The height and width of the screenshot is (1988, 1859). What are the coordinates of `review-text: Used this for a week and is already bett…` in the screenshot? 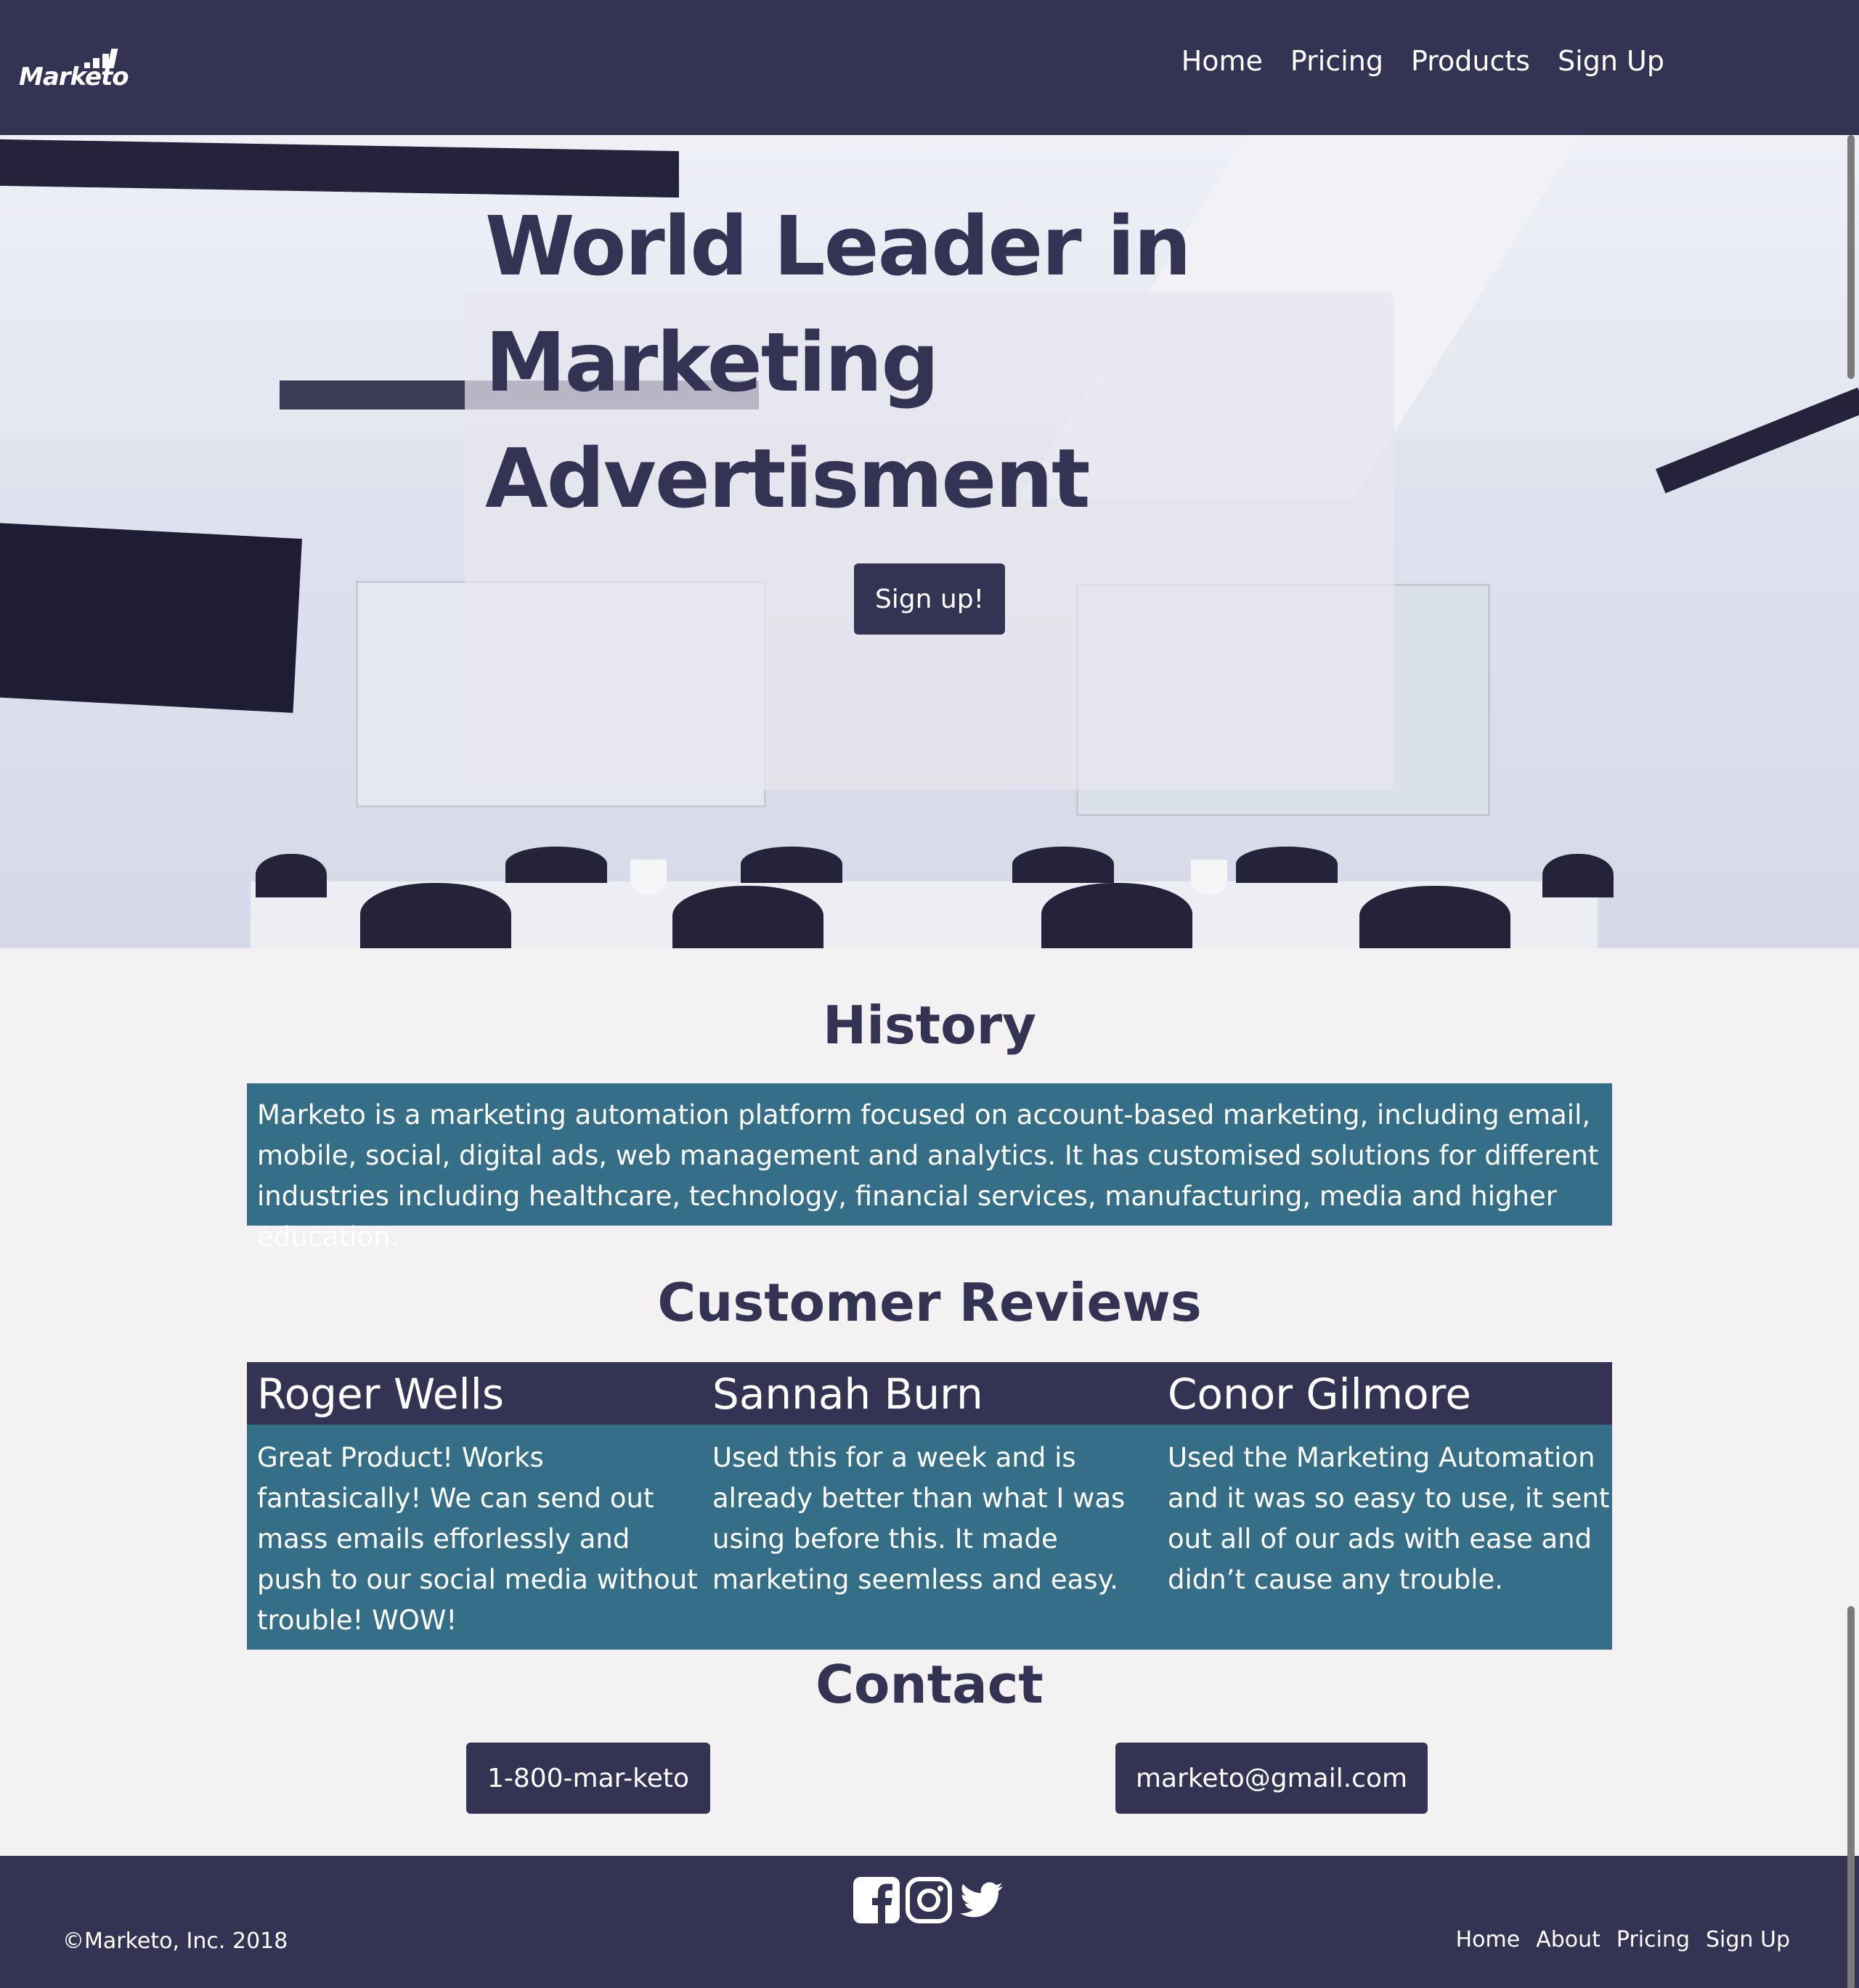 It's located at (919, 1518).